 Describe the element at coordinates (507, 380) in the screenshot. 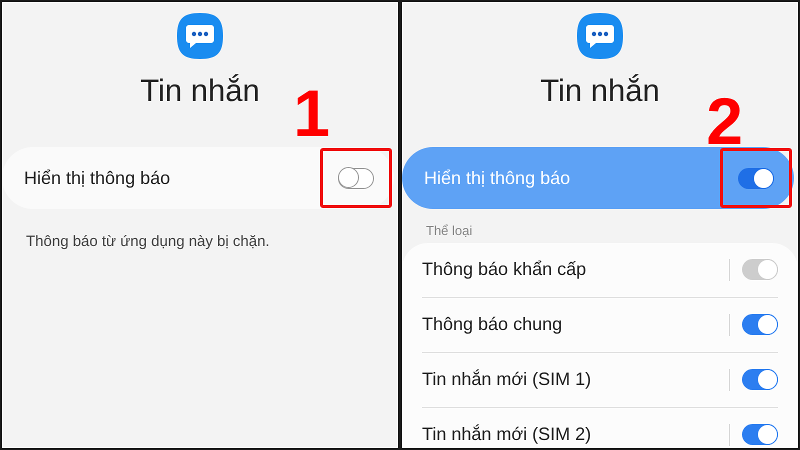

I see `setting-label: Tin nhắn mới (SIM 1)` at that location.